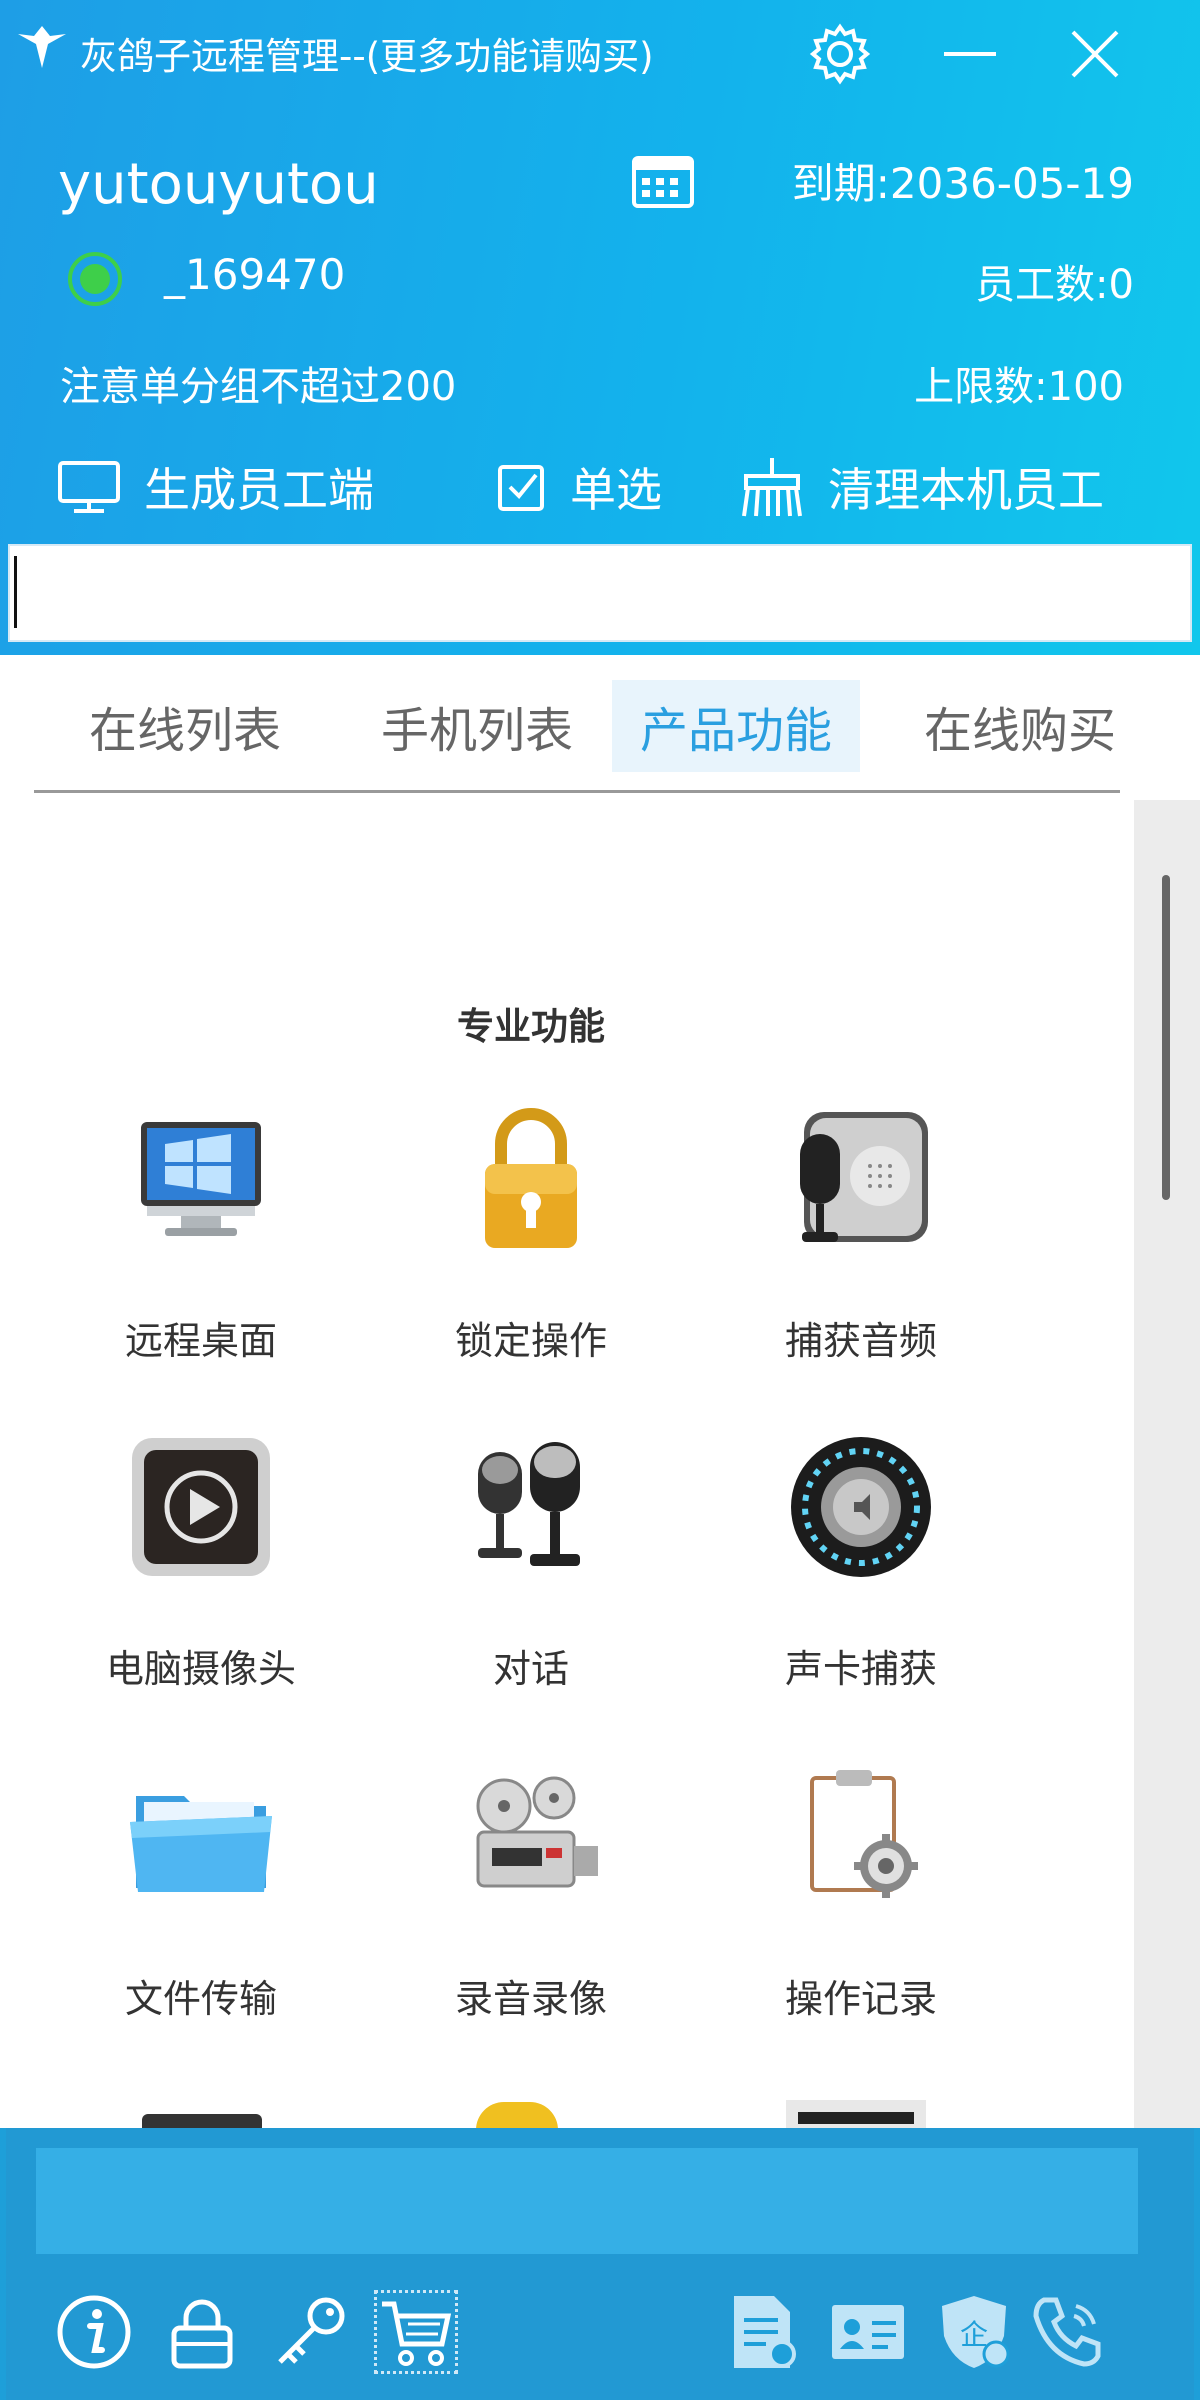 Image resolution: width=1200 pixels, height=2400 pixels. I want to click on play-icon, so click(201, 1507).